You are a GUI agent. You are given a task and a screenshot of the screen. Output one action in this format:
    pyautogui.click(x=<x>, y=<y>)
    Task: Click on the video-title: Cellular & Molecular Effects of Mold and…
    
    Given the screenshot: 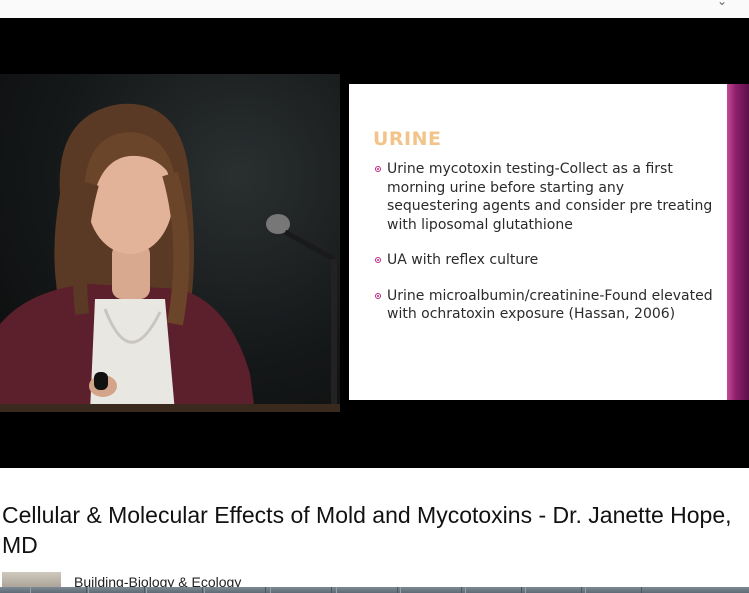 What is the action you would take?
    pyautogui.click(x=367, y=530)
    